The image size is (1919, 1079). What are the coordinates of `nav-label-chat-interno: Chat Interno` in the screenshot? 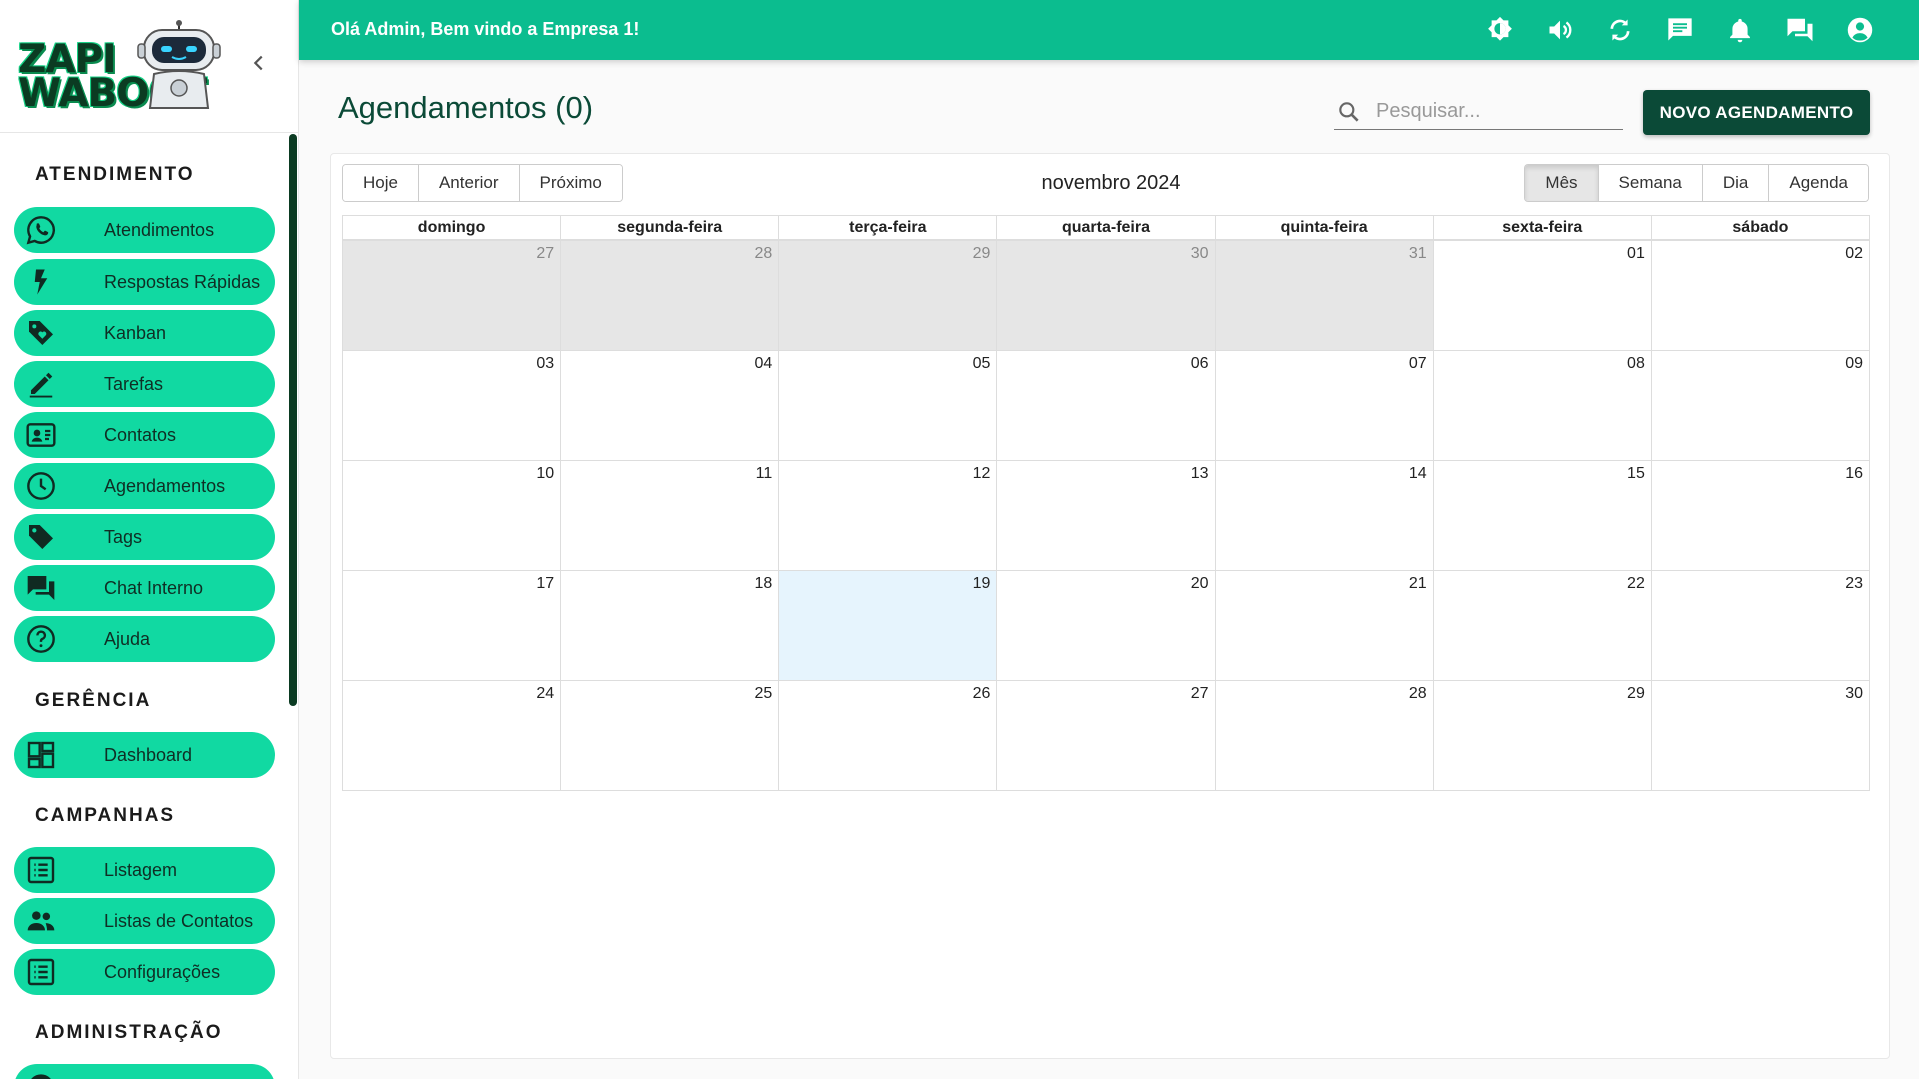 It's located at (154, 587).